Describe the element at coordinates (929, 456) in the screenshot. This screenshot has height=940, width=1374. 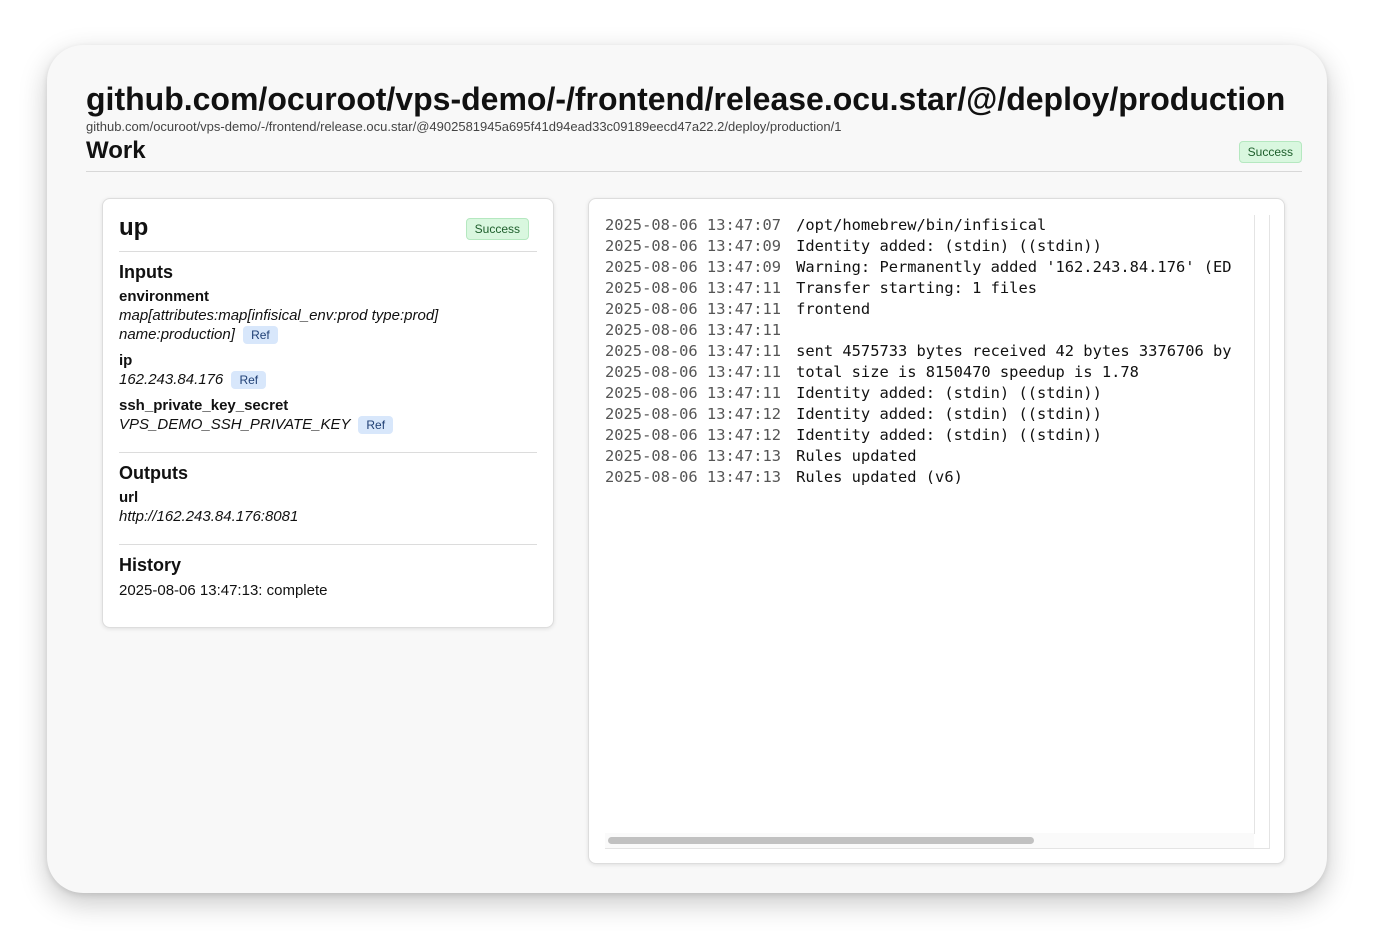
I see `log-line: 2025-08-06 13:47:13 Rules updated` at that location.